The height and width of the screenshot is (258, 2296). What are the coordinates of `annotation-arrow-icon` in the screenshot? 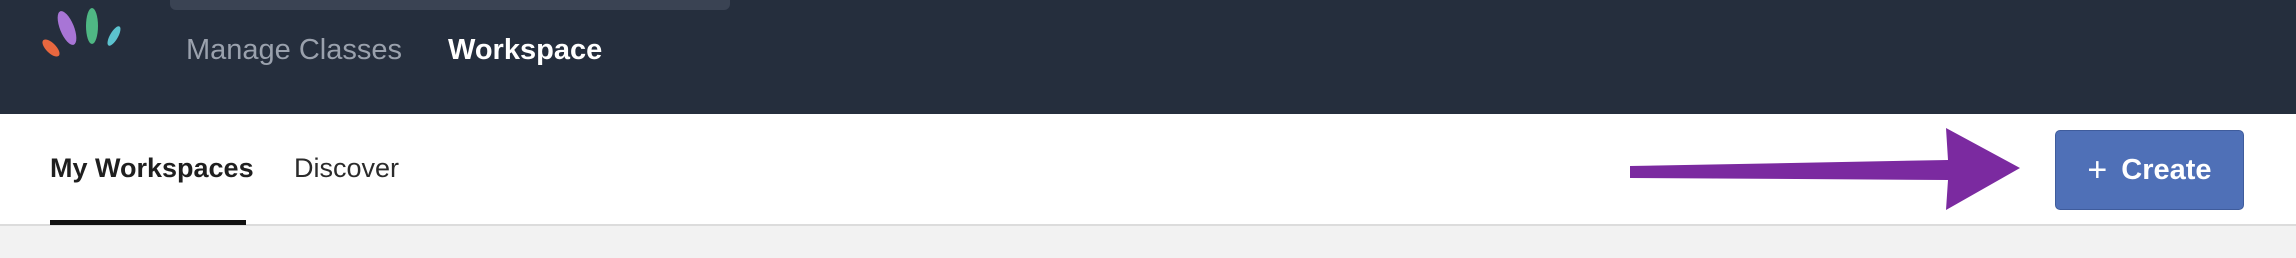 It's located at (1825, 169).